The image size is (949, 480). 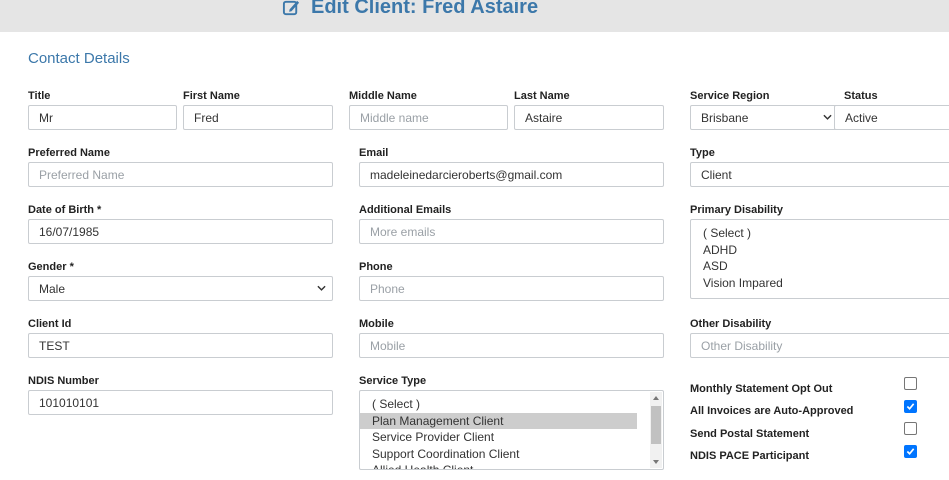 What do you see at coordinates (405, 210) in the screenshot?
I see `additional-emails-label: Additional Emails` at bounding box center [405, 210].